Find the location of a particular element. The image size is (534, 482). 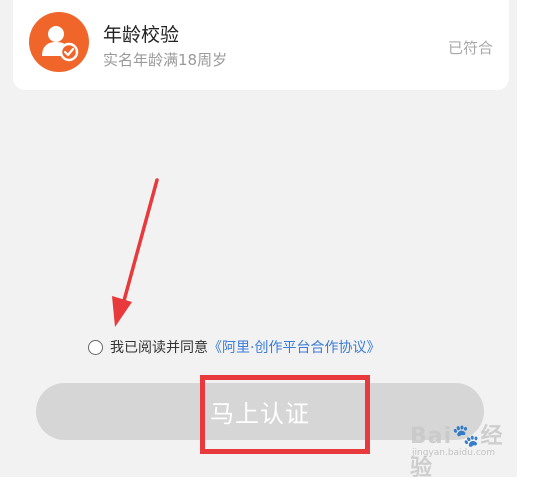

baidu-jingyan-watermark: Bai🐾经验 jingyan.baidu.com is located at coordinates (465, 449).